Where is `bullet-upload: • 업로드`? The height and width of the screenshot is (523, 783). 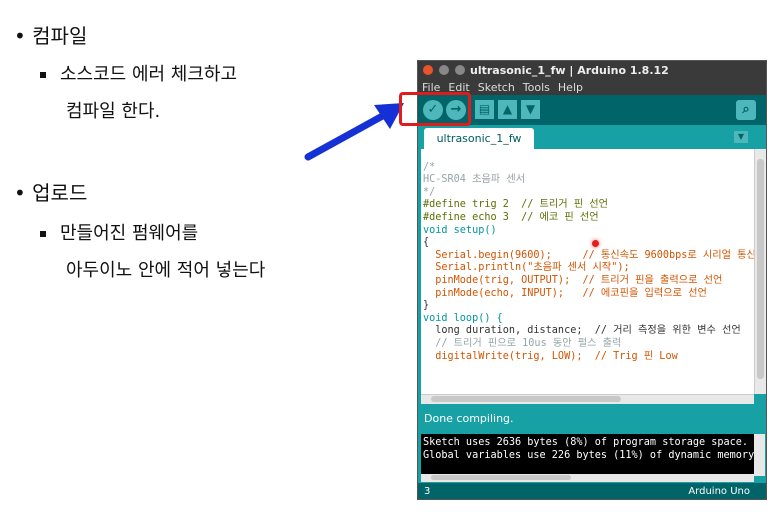 bullet-upload: • 업로드 is located at coordinates (51, 193).